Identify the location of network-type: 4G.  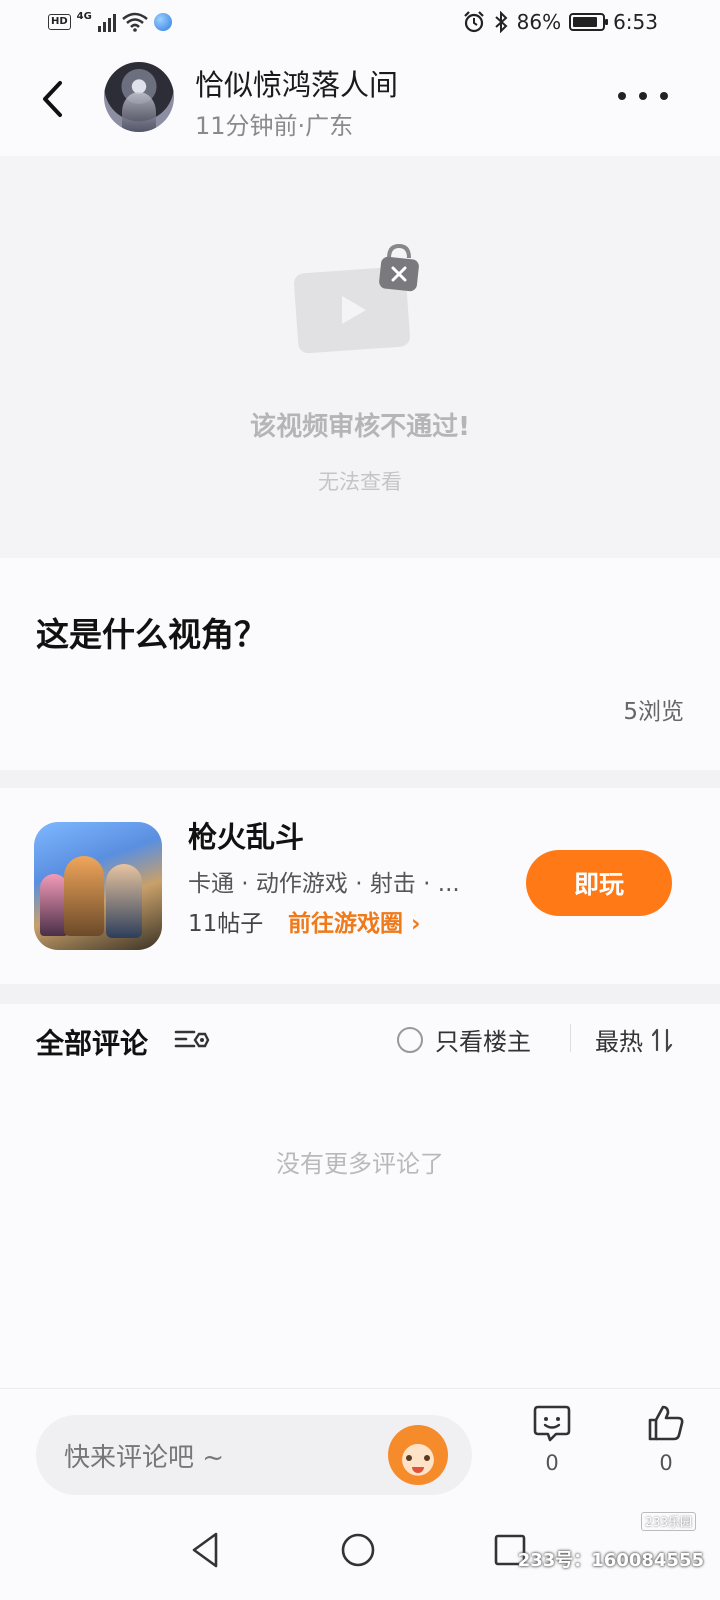
(84, 16).